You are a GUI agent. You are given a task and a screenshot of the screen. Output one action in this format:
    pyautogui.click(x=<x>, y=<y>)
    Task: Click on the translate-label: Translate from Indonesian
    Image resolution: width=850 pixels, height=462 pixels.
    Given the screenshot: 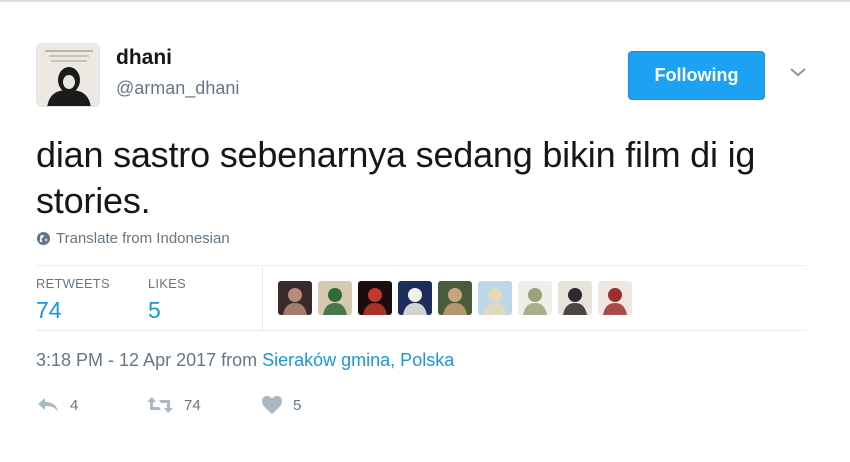 What is the action you would take?
    pyautogui.click(x=143, y=238)
    